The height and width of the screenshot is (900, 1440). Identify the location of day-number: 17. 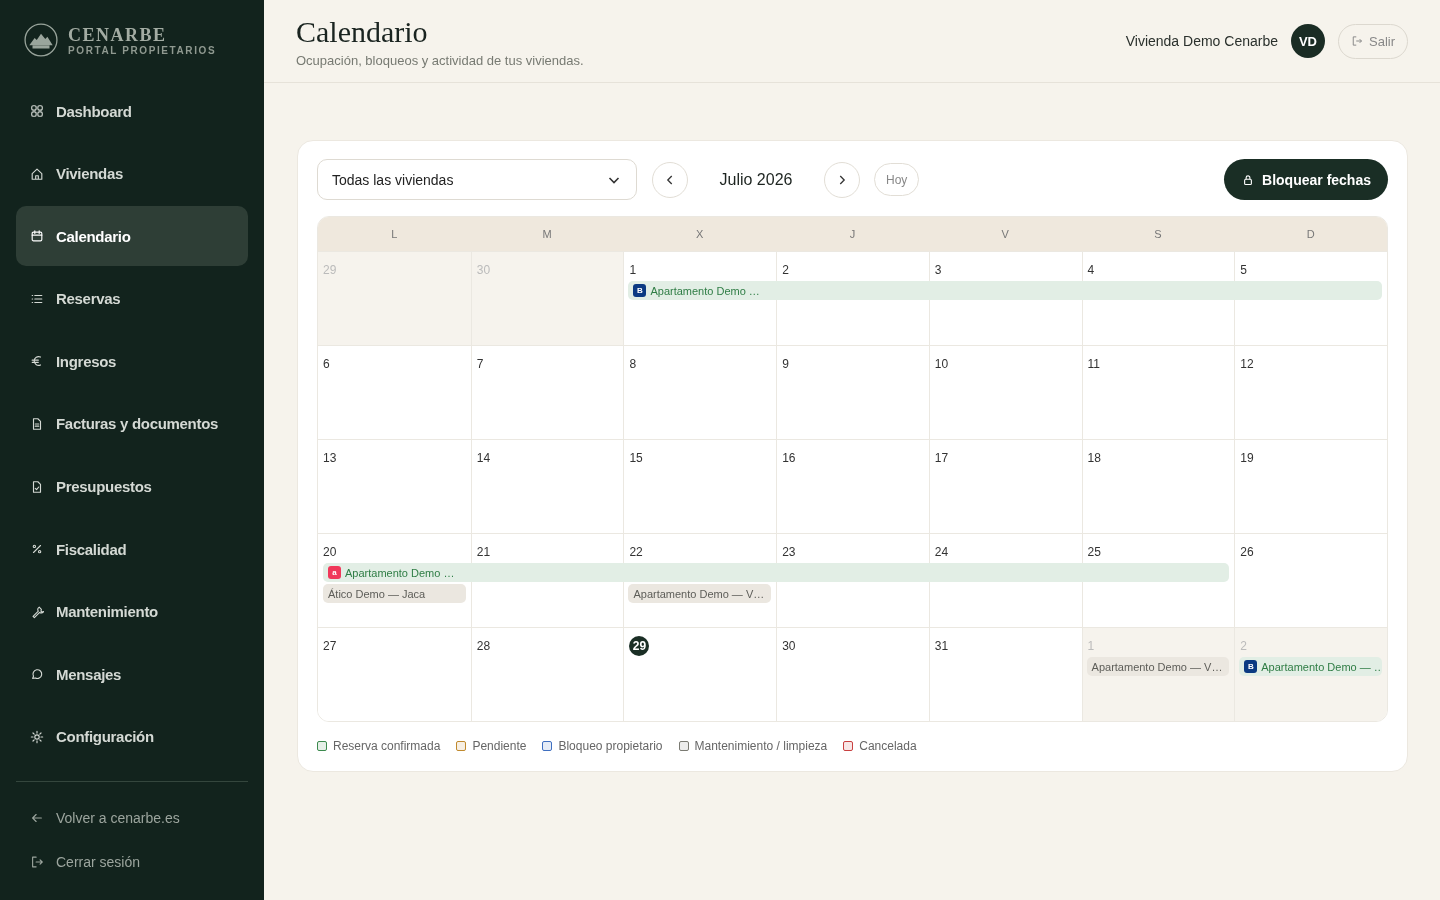
(941, 458).